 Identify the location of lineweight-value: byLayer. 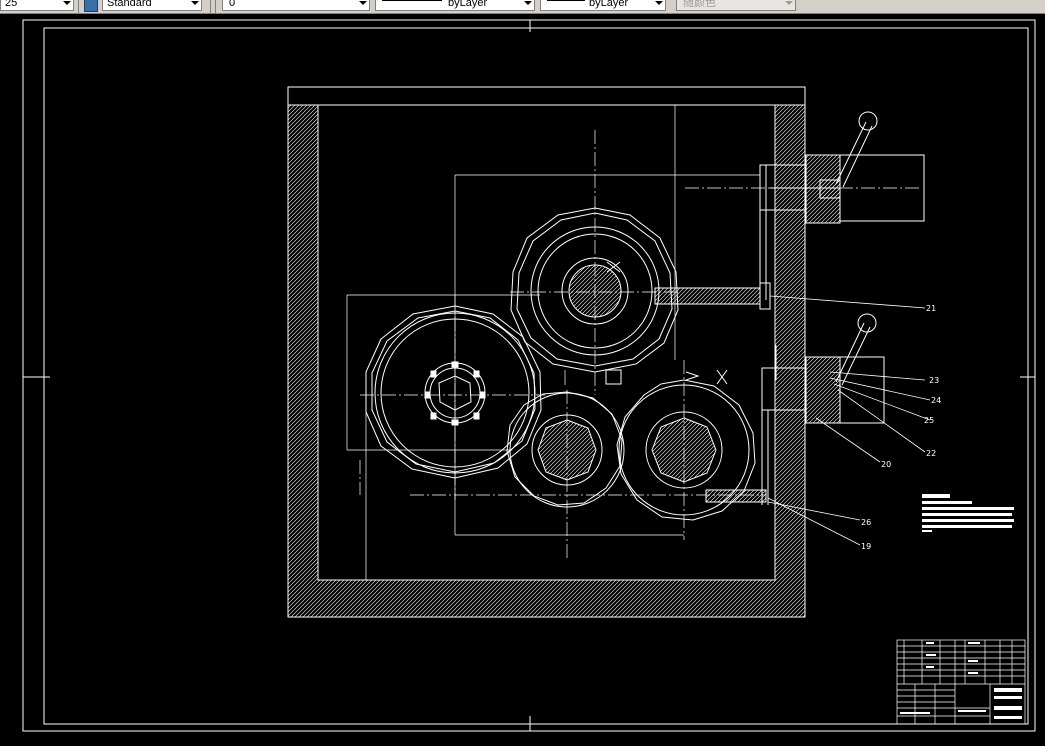
(609, 4).